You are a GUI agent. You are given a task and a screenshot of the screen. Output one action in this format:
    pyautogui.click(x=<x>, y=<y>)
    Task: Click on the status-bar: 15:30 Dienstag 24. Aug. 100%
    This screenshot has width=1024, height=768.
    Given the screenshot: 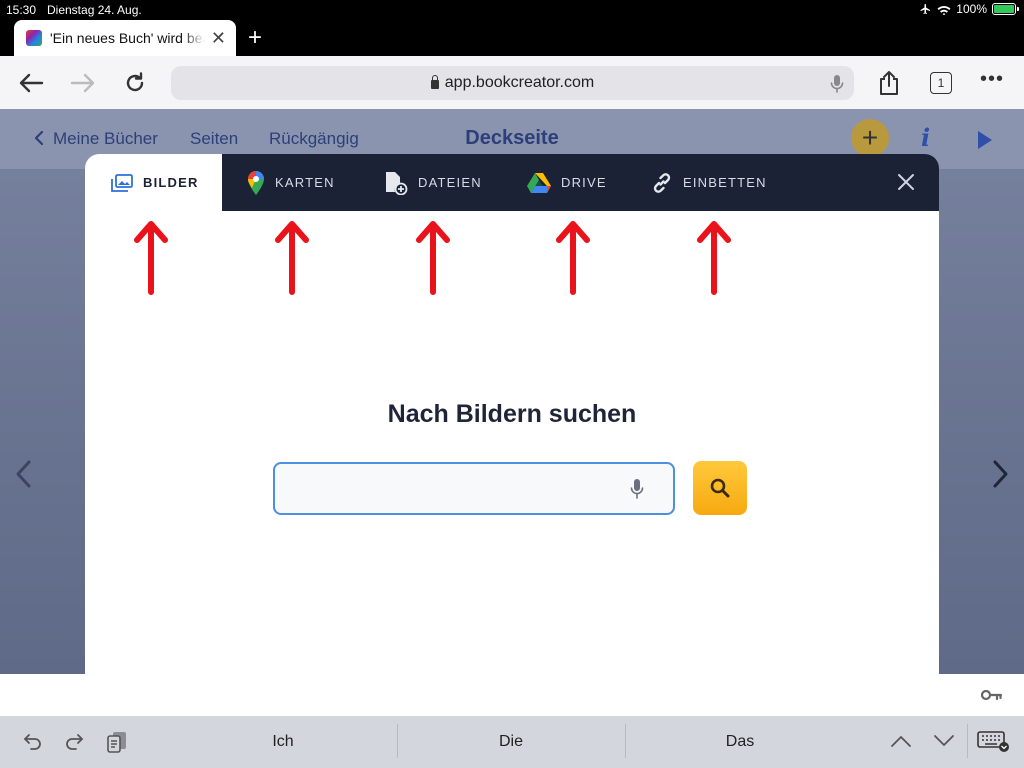 What is the action you would take?
    pyautogui.click(x=512, y=10)
    